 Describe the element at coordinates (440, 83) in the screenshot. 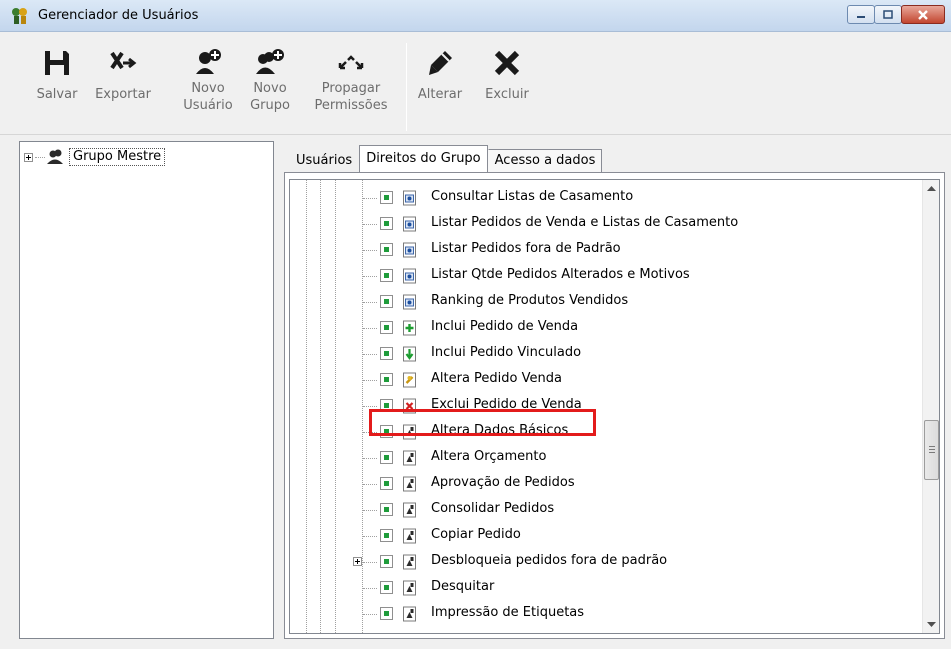

I see `edit-button: Alterar` at that location.